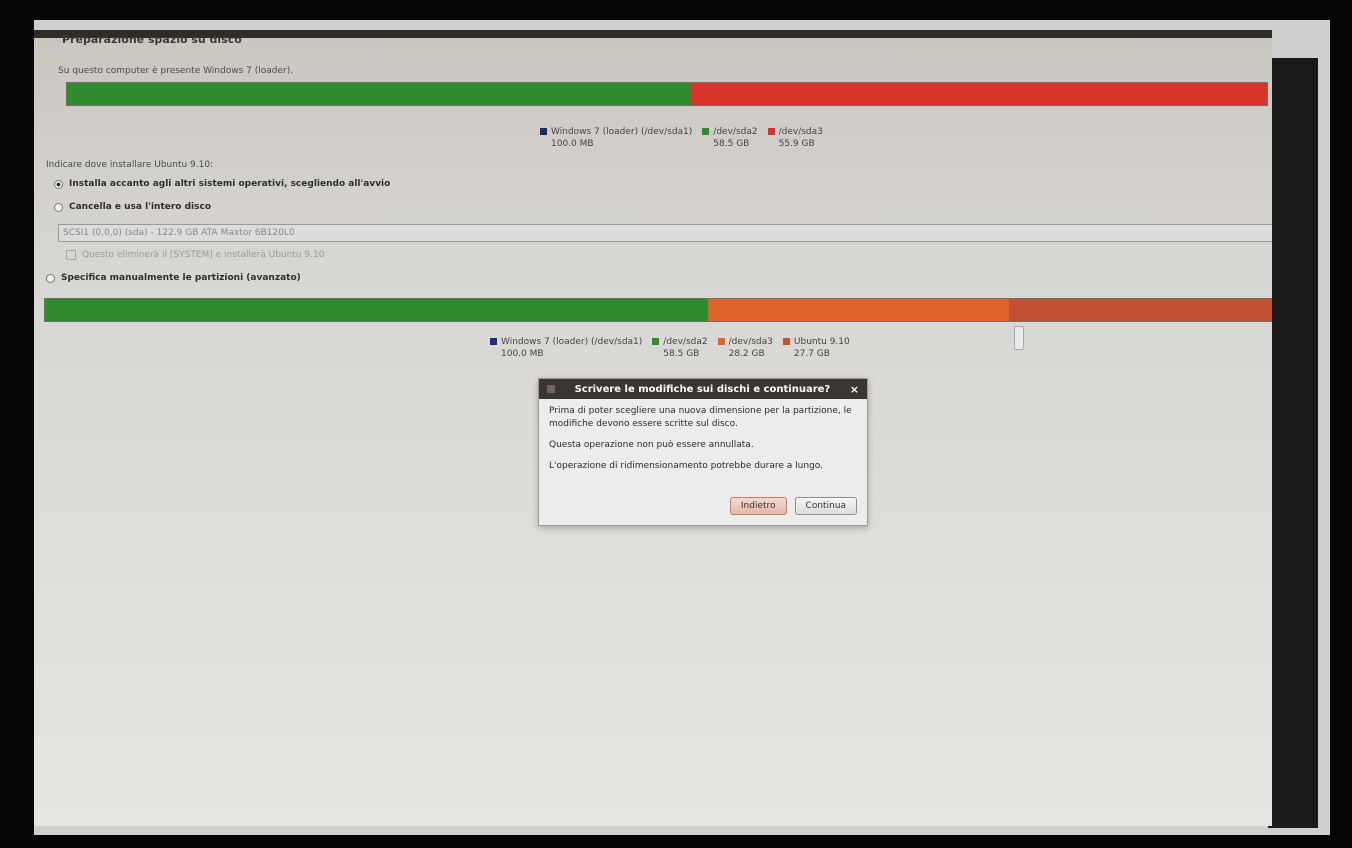  Describe the element at coordinates (1293, 443) in the screenshot. I see `monitor-bezel-right` at that location.